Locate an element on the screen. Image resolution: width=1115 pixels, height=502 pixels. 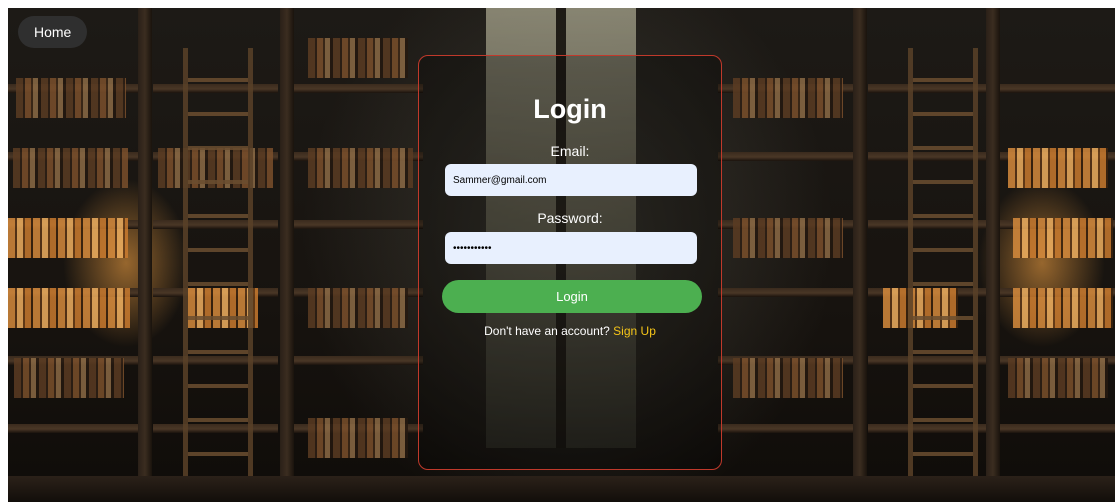
background-shelf is located at coordinates (358, 256).